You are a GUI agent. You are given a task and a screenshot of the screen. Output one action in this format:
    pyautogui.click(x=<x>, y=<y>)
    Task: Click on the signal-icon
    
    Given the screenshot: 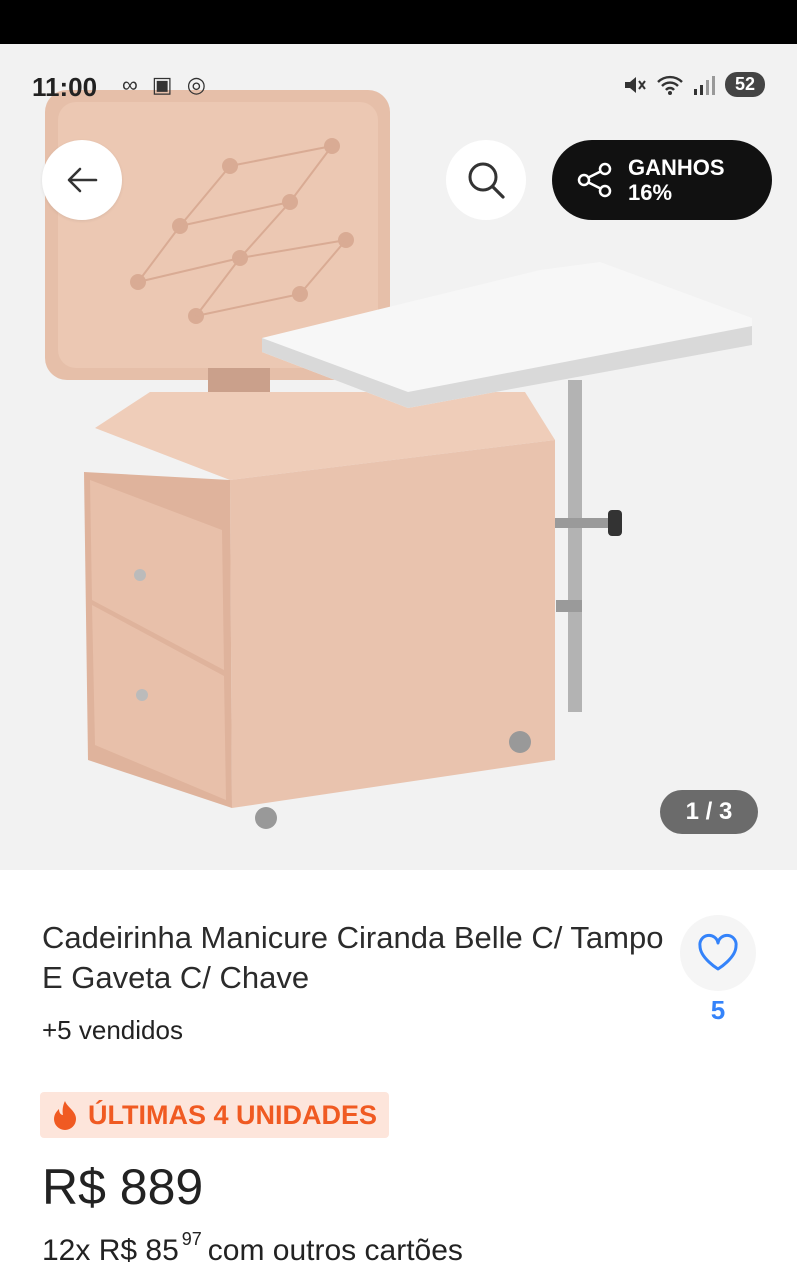 What is the action you would take?
    pyautogui.click(x=704, y=85)
    